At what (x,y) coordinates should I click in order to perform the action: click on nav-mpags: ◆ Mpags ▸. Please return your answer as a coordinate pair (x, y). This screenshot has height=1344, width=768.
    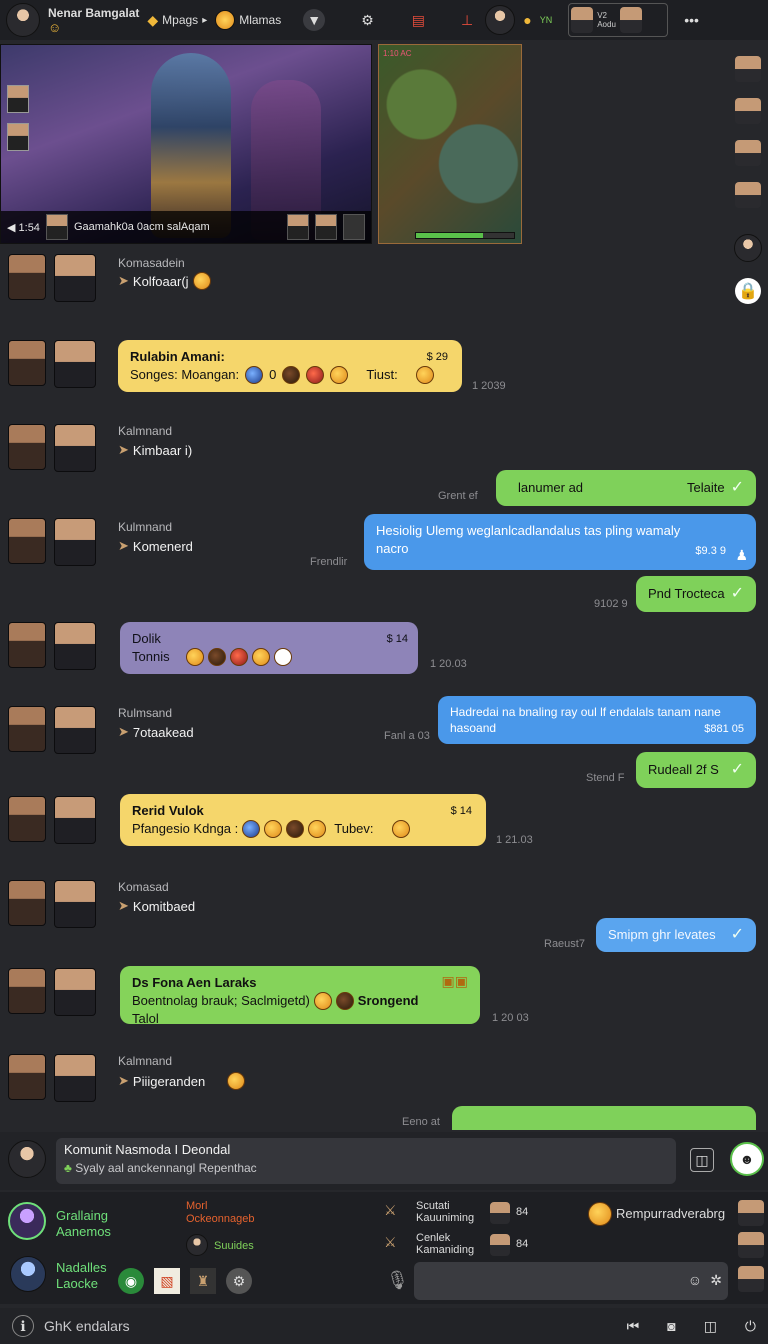
    Looking at the image, I should click on (177, 20).